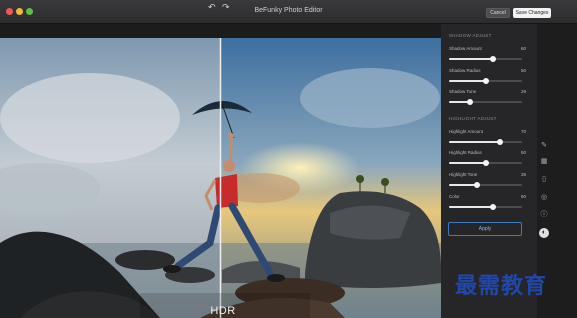 This screenshot has height=318, width=577. Describe the element at coordinates (220, 31) in the screenshot. I see `editor-toolbar` at that location.